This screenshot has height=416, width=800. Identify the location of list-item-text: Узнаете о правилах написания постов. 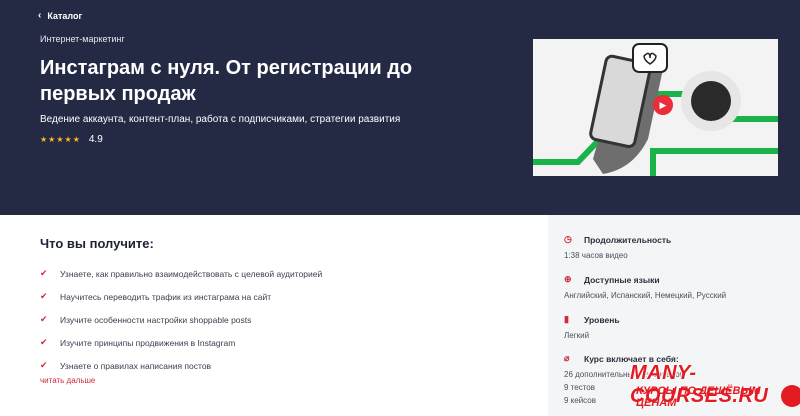
(136, 365).